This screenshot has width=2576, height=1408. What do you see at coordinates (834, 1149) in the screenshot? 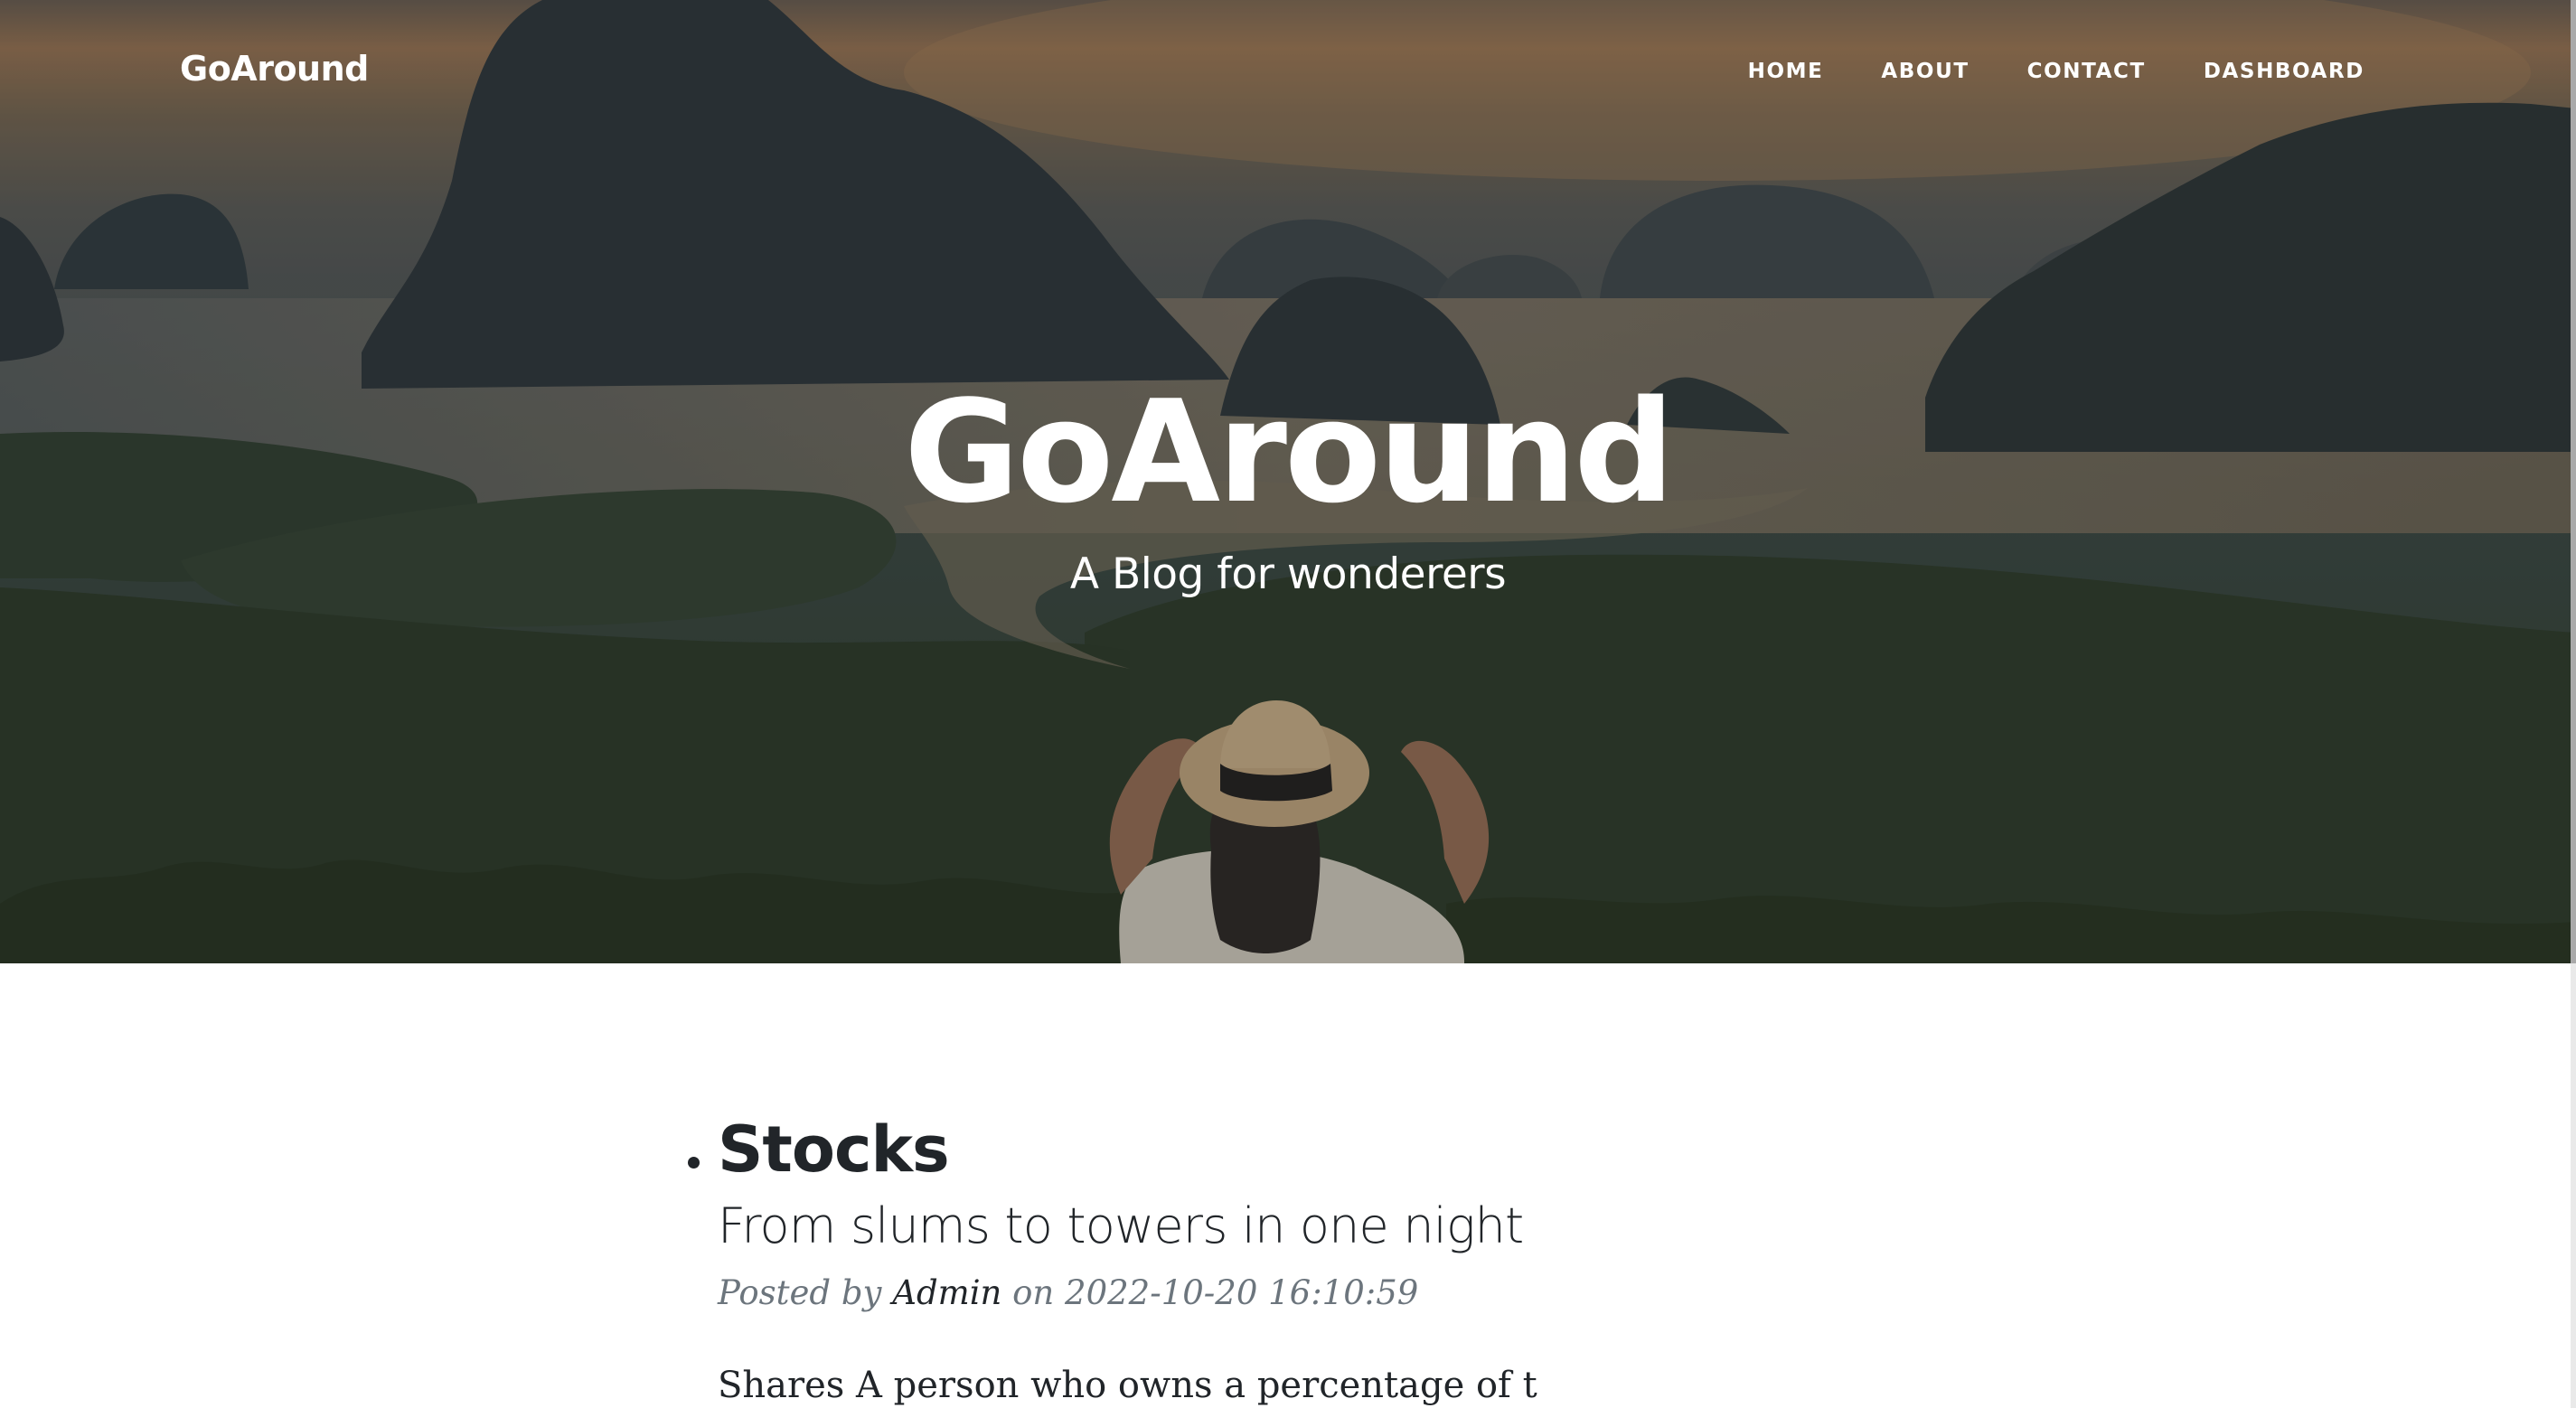
I see `post-title-link: Stocks` at bounding box center [834, 1149].